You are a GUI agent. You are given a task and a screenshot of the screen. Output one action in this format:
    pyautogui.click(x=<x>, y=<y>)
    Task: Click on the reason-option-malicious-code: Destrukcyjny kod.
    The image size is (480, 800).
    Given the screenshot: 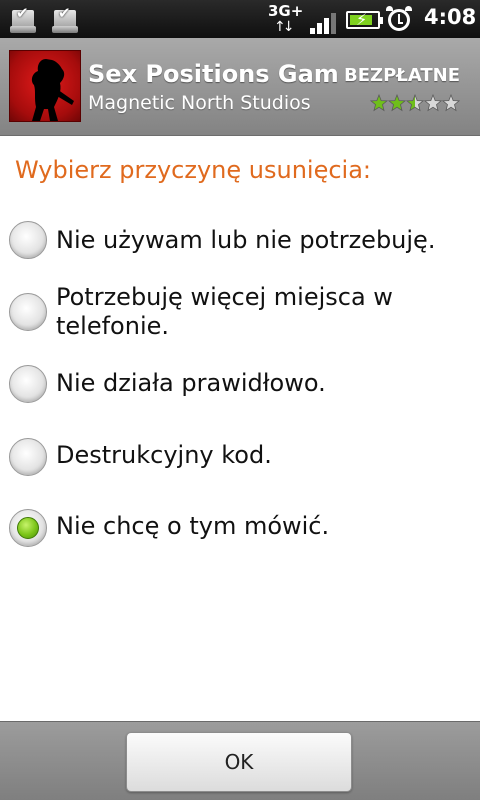 What is the action you would take?
    pyautogui.click(x=240, y=456)
    